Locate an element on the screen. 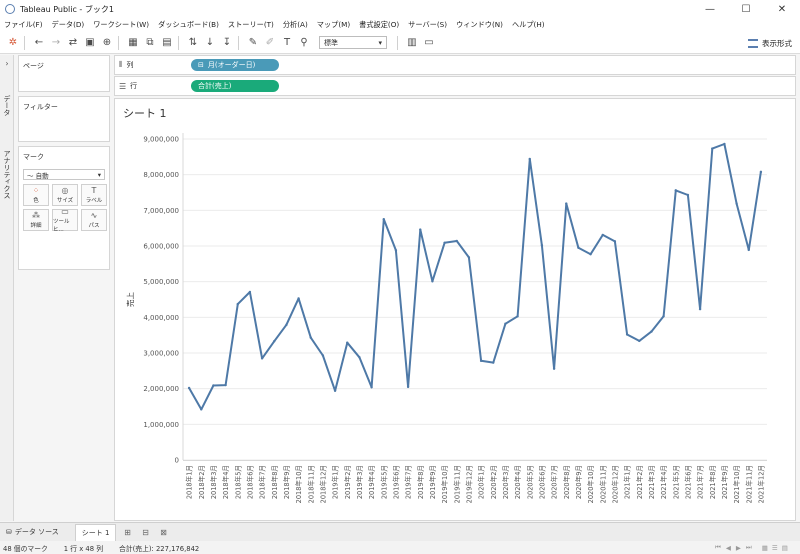 The height and width of the screenshot is (554, 800). x-tick-label: 2019年9月 is located at coordinates (432, 482).